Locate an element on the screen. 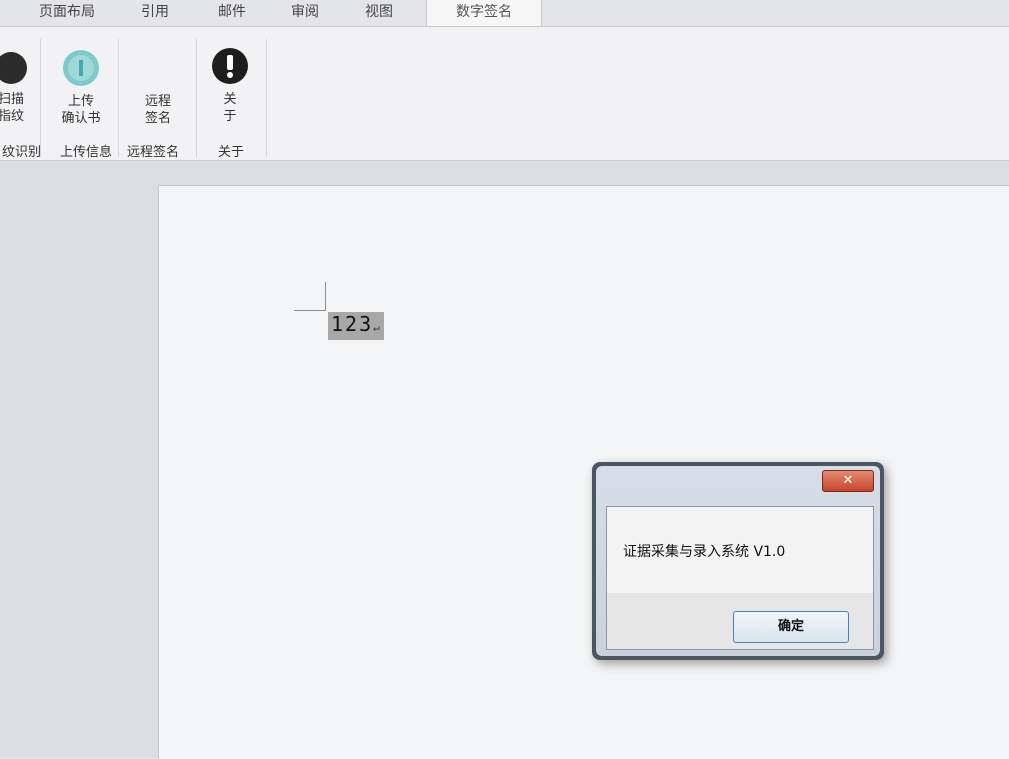 This screenshot has height=759, width=1009. scan-fingerprint-label-1: 扫描 is located at coordinates (12, 99).